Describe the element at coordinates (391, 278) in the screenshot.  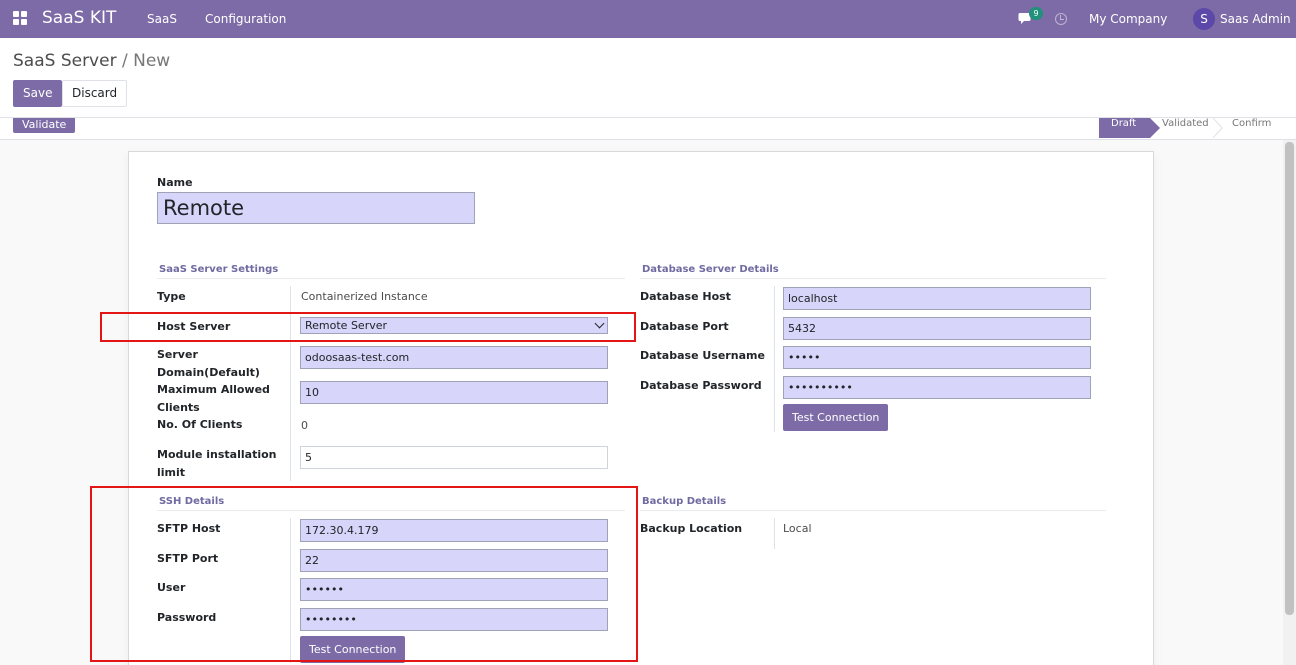
I see `server-settings-divider` at that location.